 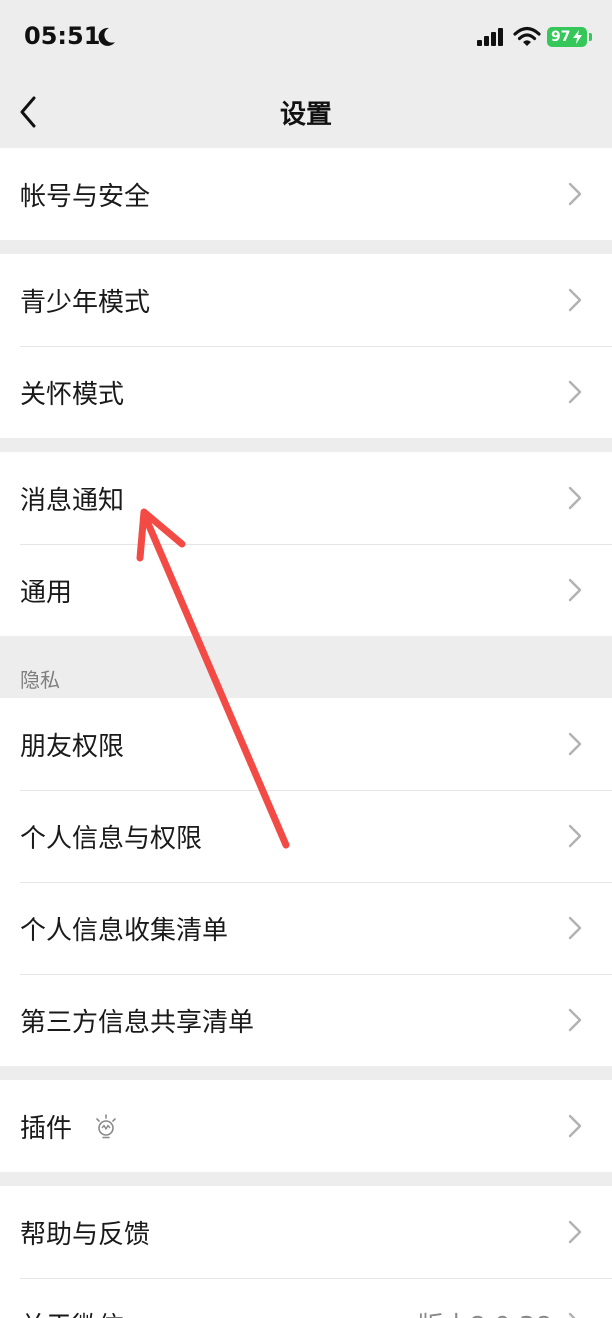 I want to click on row-label: 个人信息与权限, so click(x=111, y=839).